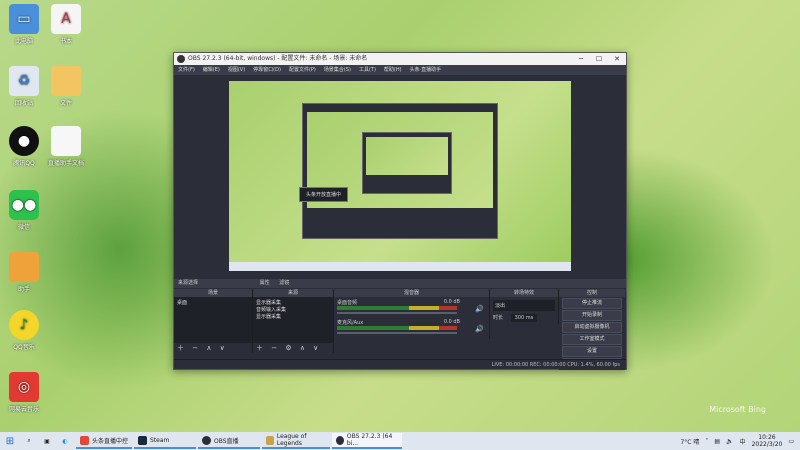  I want to click on obs-logo-icon, so click(181, 59).